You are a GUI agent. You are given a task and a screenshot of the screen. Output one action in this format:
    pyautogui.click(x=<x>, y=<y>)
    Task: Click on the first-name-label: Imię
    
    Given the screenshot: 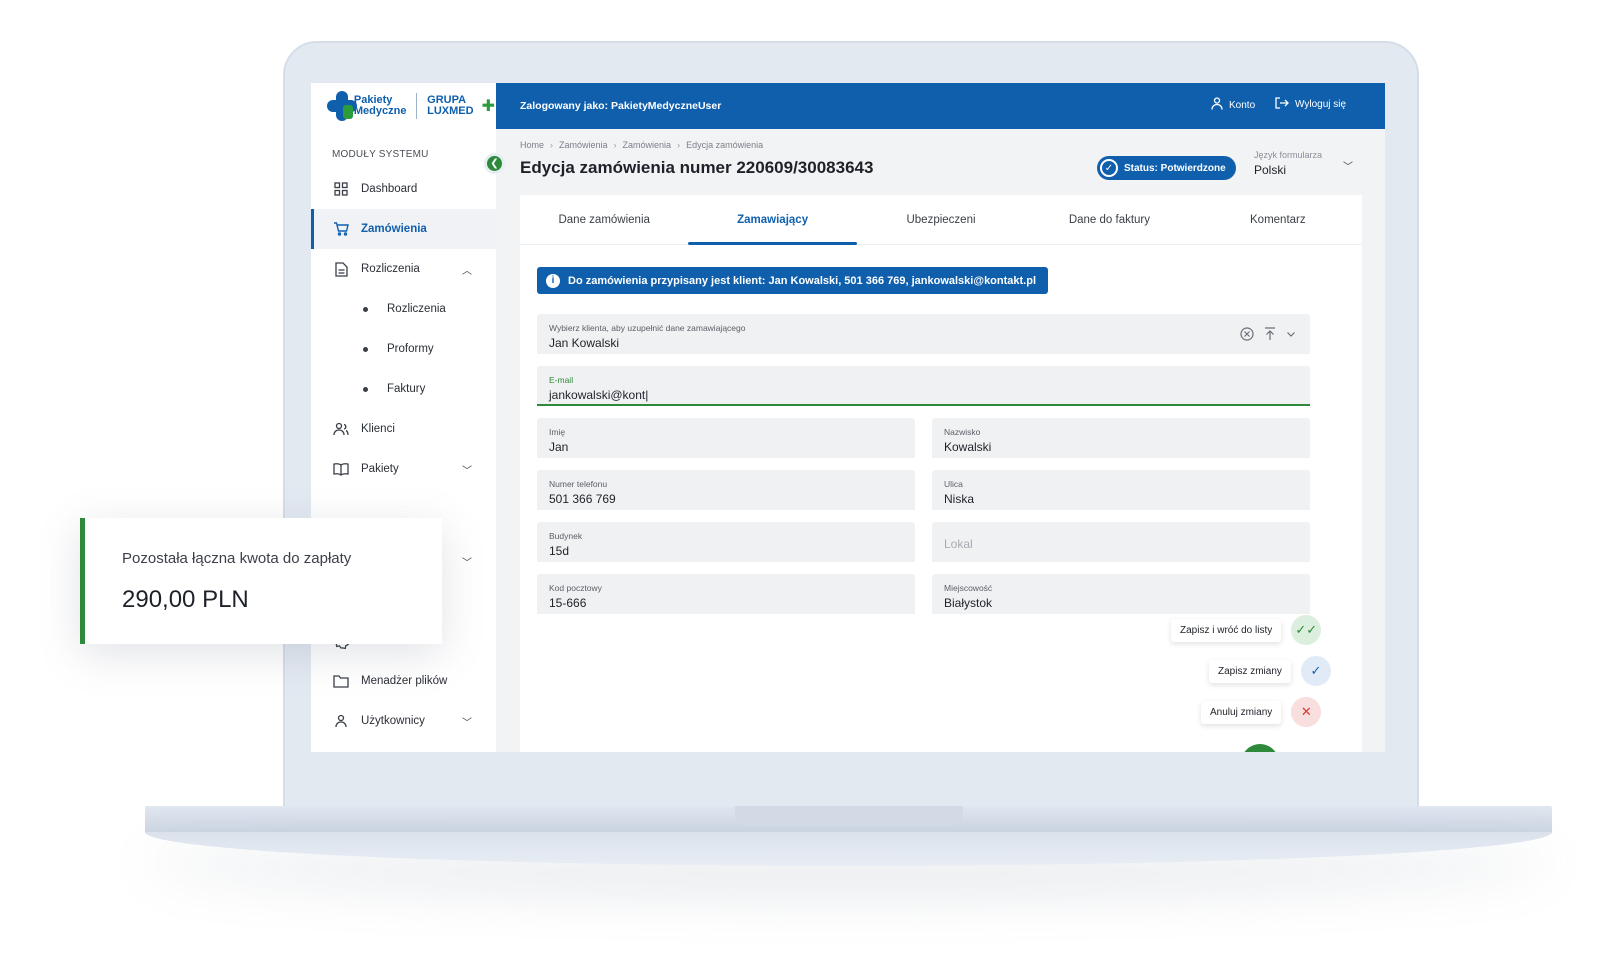 What is the action you would take?
    pyautogui.click(x=557, y=432)
    